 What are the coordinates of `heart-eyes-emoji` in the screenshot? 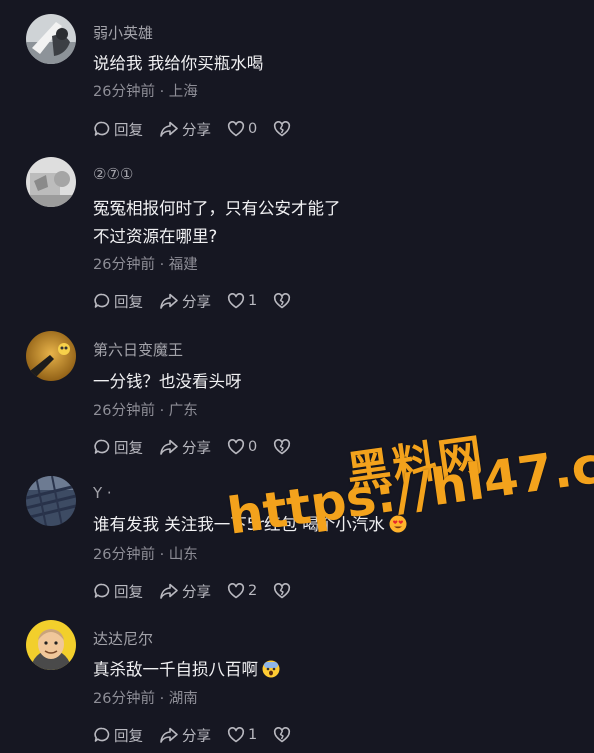 It's located at (398, 523).